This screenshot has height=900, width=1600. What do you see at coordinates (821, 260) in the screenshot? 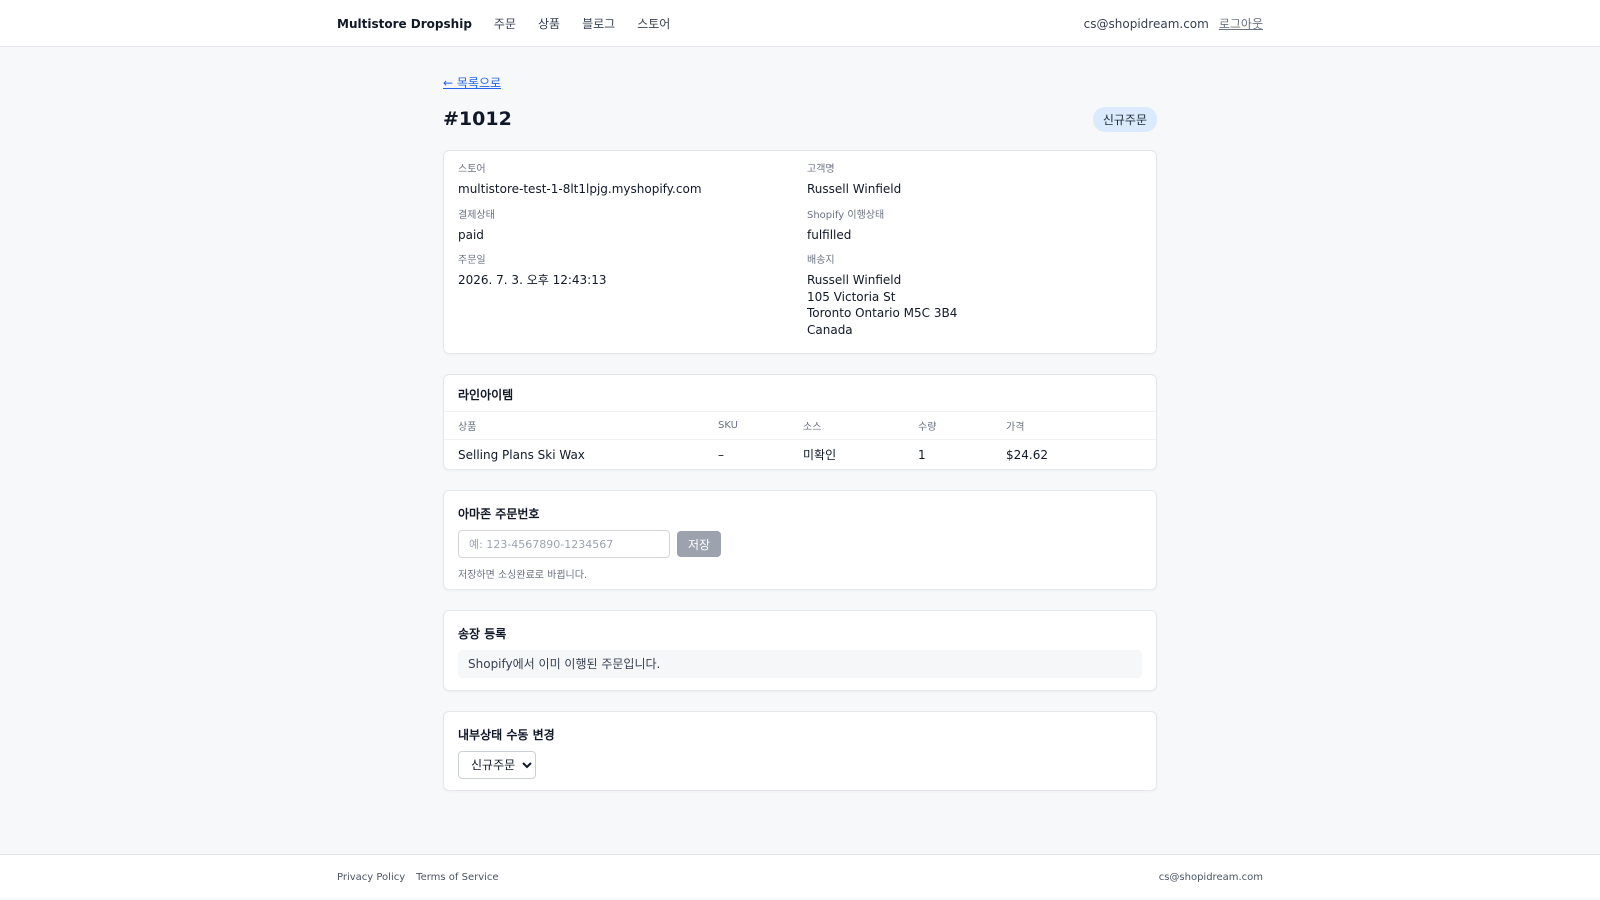
I see `shipping-label: 배송지` at bounding box center [821, 260].